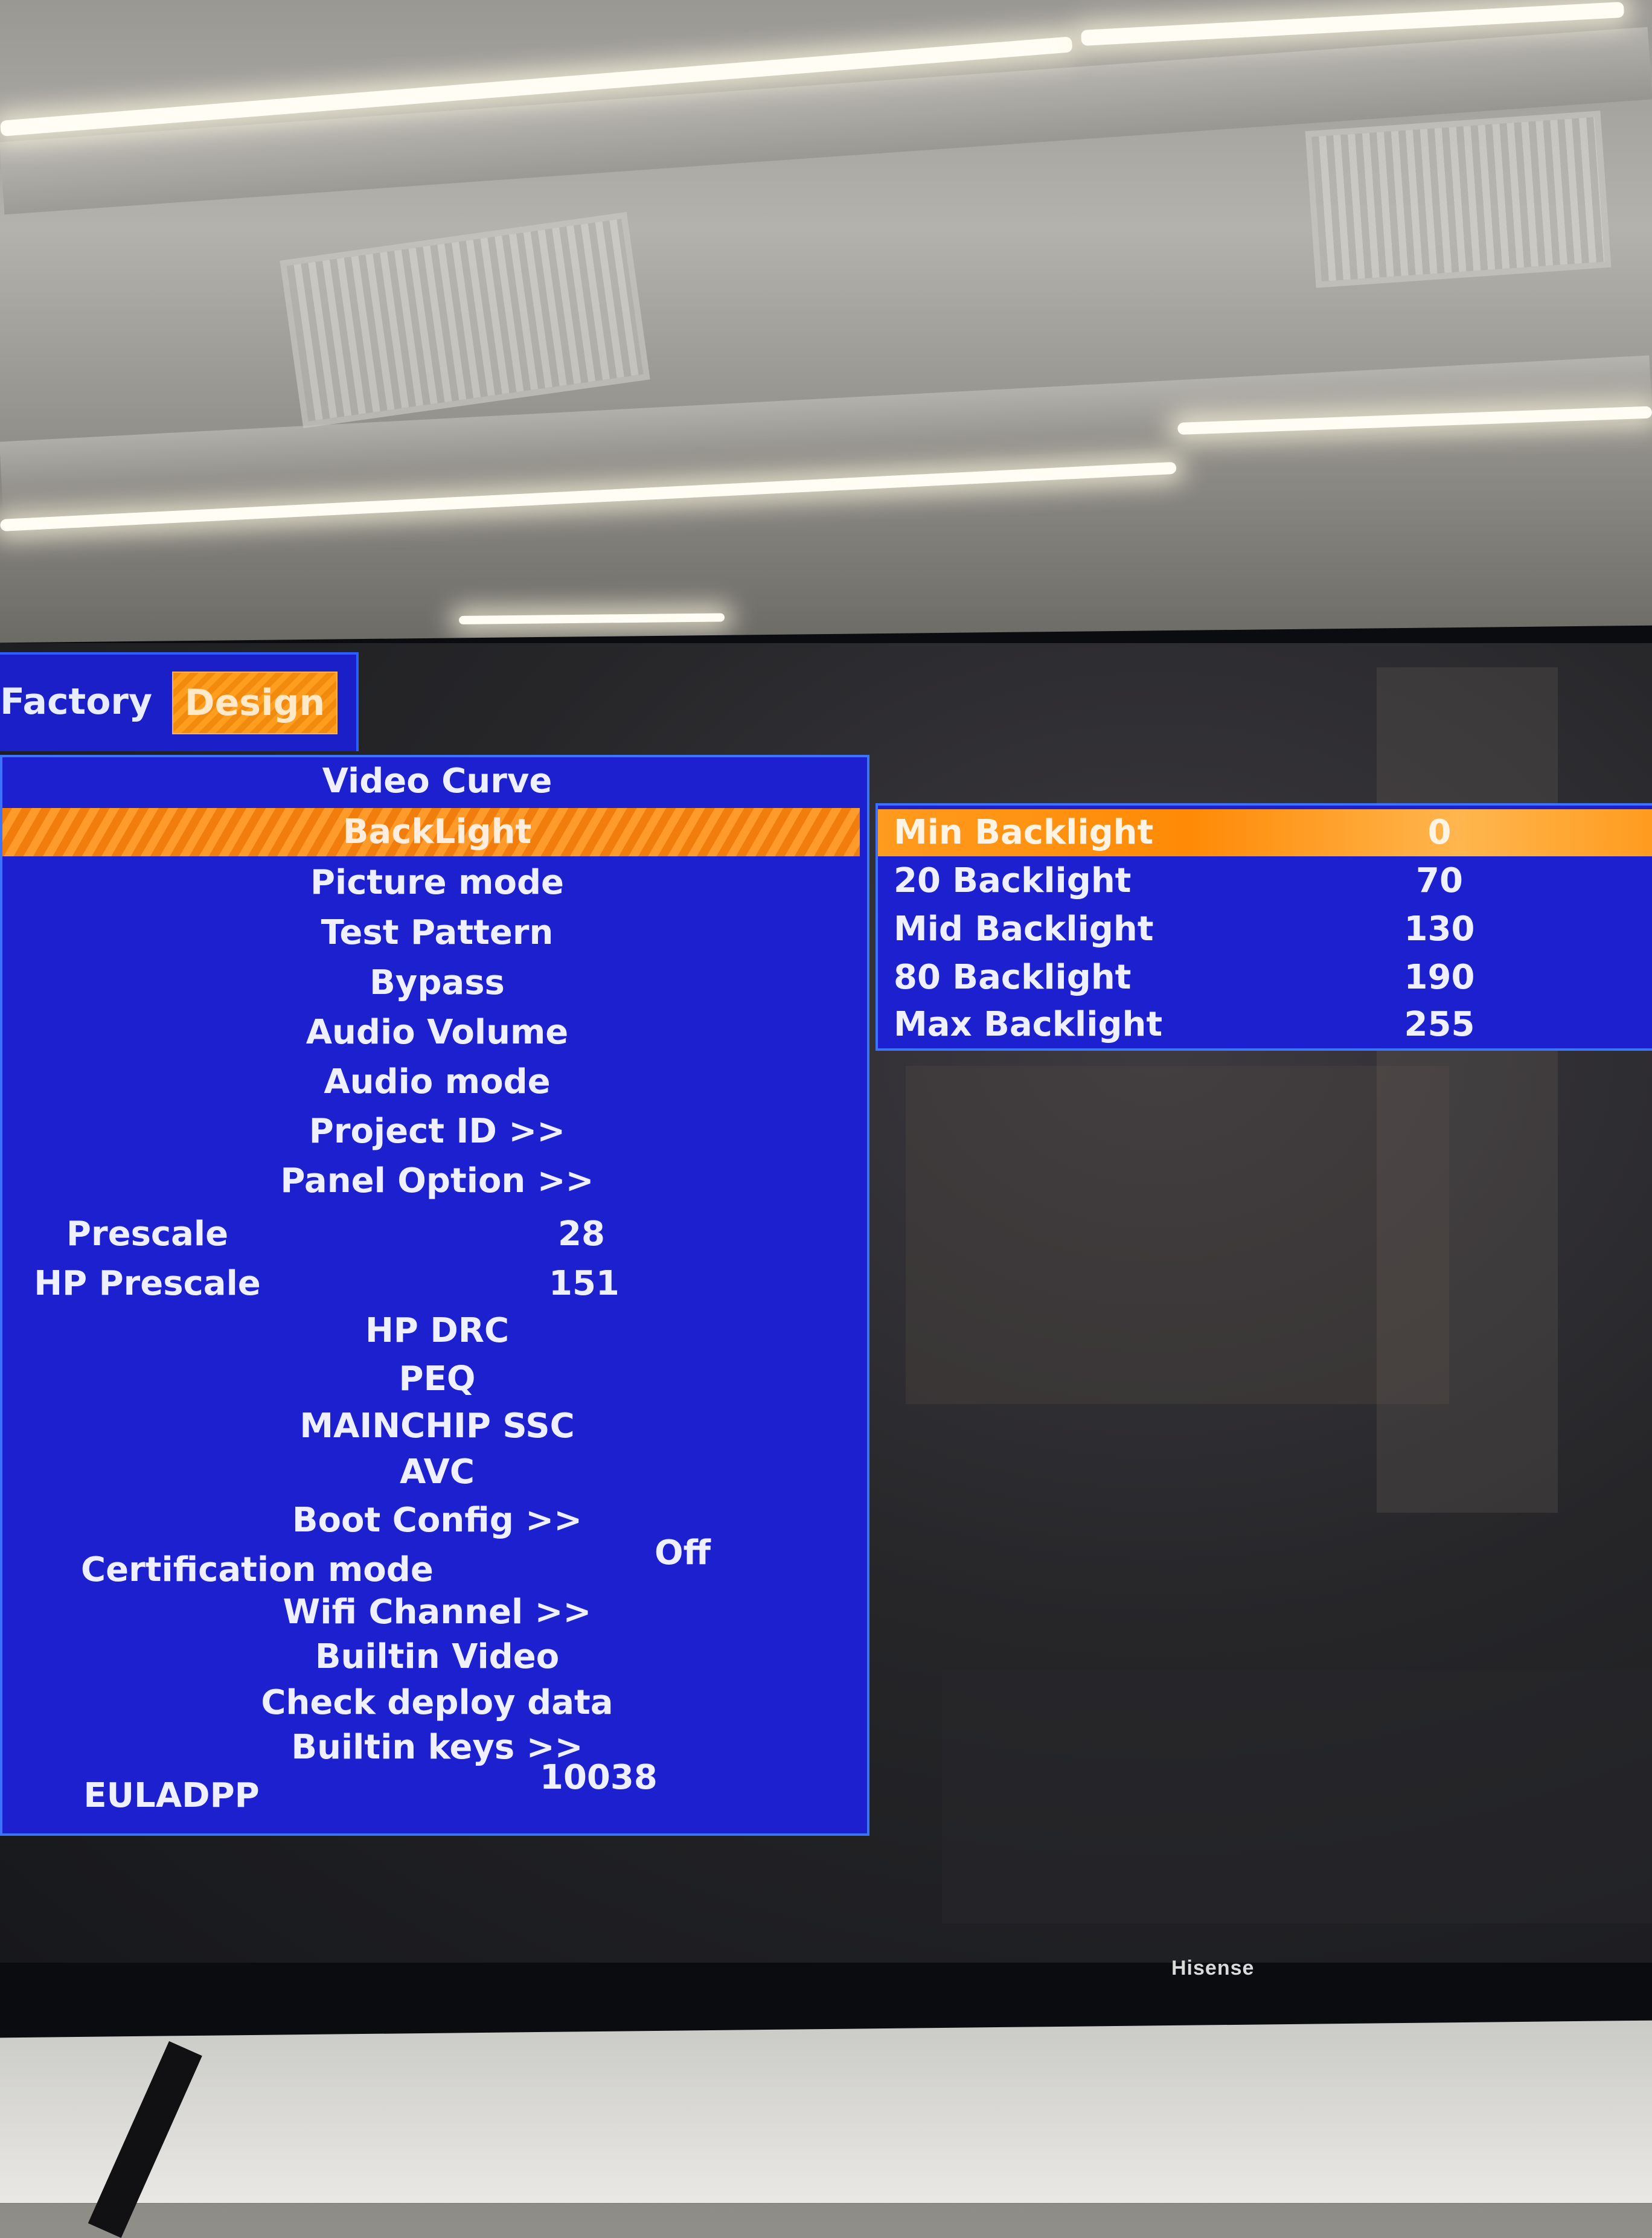 The height and width of the screenshot is (2238, 1652). I want to click on menu-item-label: Builtin keys >>, so click(437, 1747).